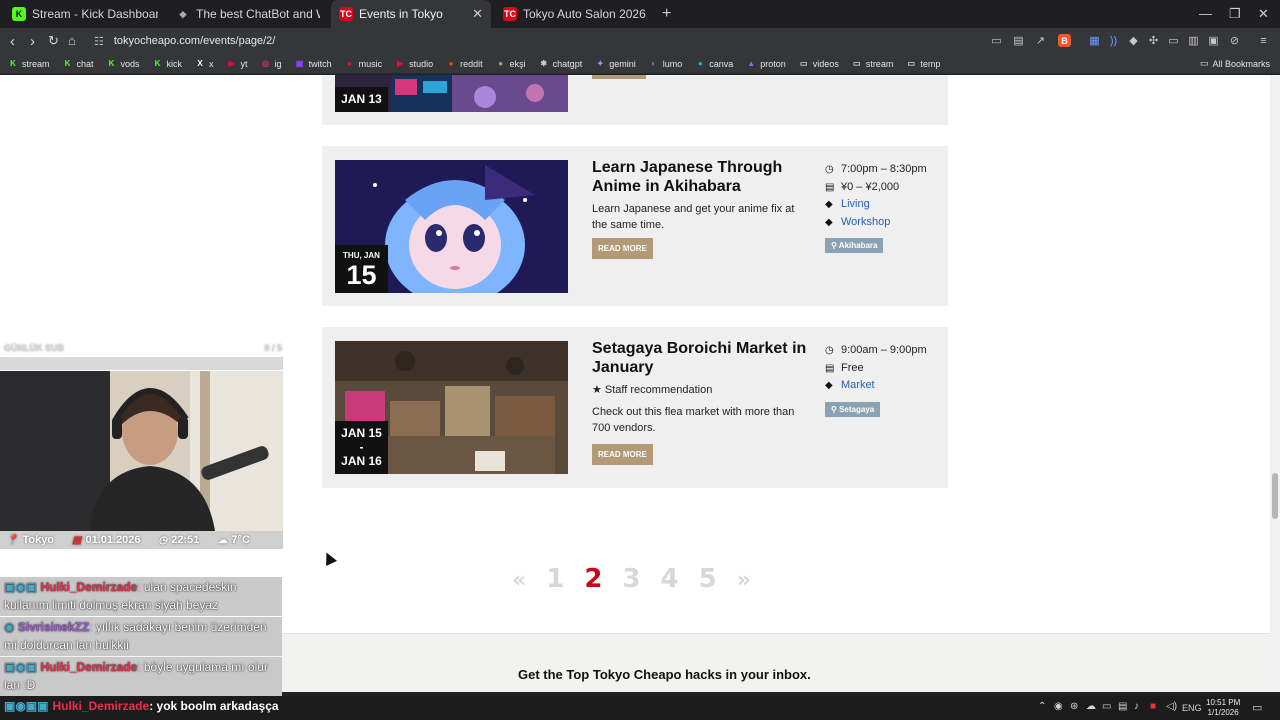  Describe the element at coordinates (1263, 40) in the screenshot. I see `menu-icon: ≡` at that location.